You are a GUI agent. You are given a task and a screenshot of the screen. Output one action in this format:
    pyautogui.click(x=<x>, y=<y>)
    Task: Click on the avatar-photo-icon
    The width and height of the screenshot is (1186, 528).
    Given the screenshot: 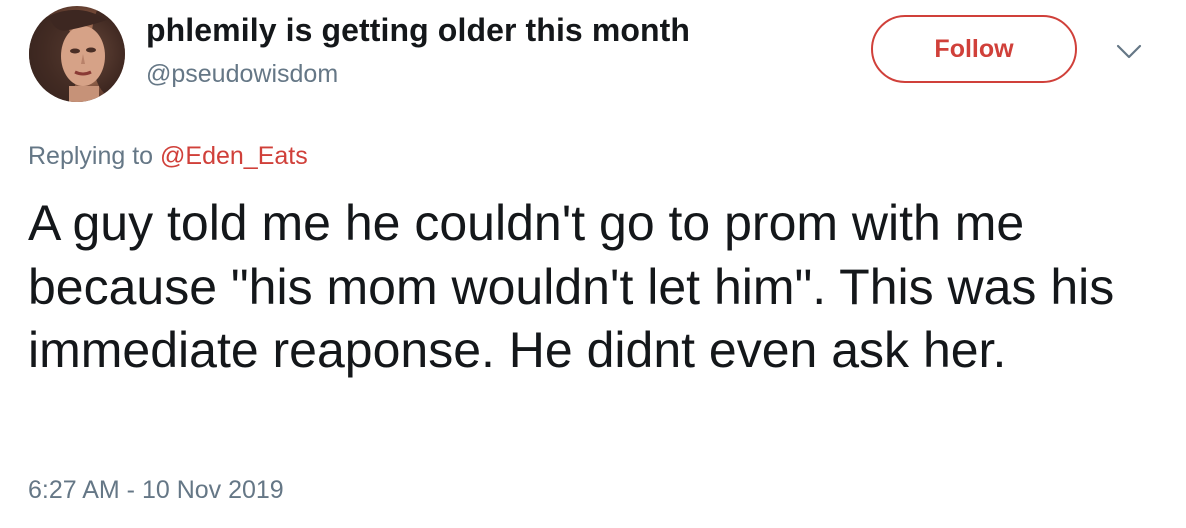 What is the action you would take?
    pyautogui.click(x=77, y=54)
    